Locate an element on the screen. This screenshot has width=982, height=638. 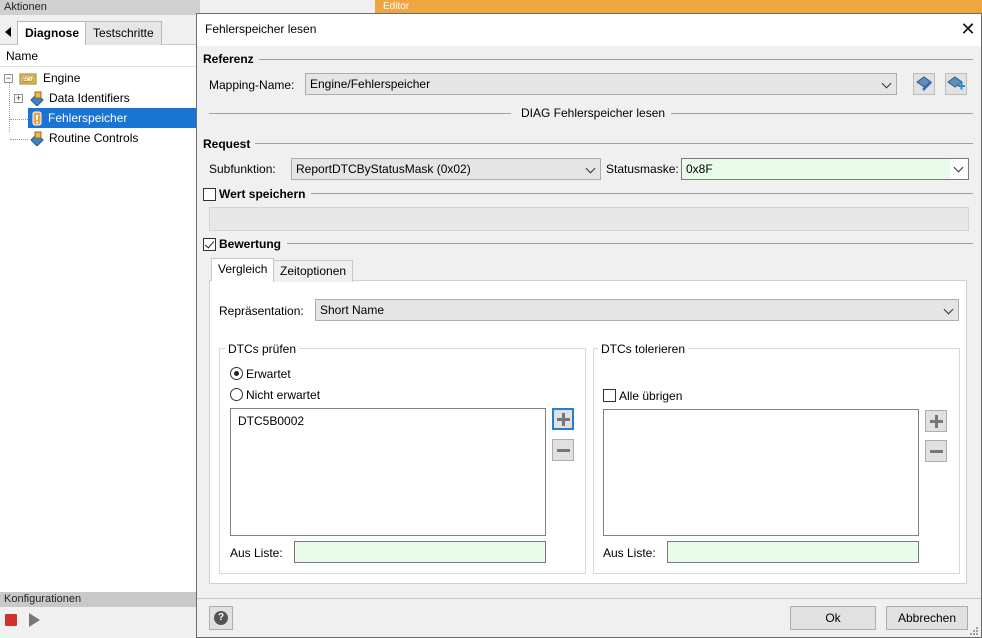
add-icon is located at coordinates (956, 83).